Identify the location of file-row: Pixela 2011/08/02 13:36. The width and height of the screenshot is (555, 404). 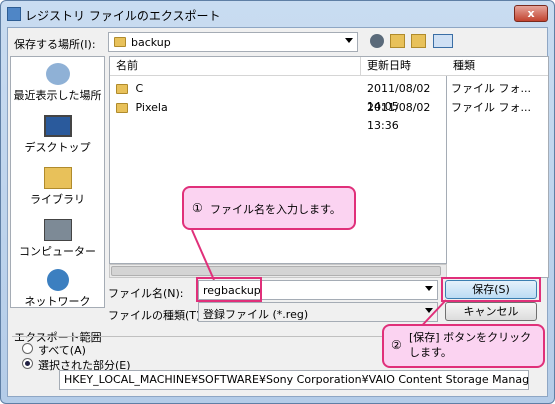
(281, 115).